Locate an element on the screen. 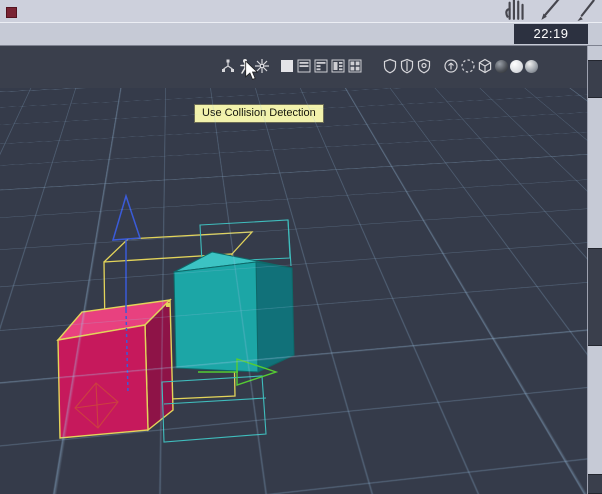  side-panel-strip is located at coordinates (594, 270).